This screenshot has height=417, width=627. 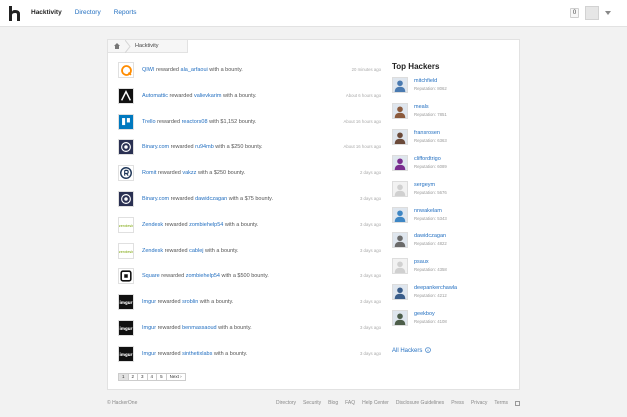 I want to click on hacker-reputation: Reputation: 4108, so click(x=430, y=321).